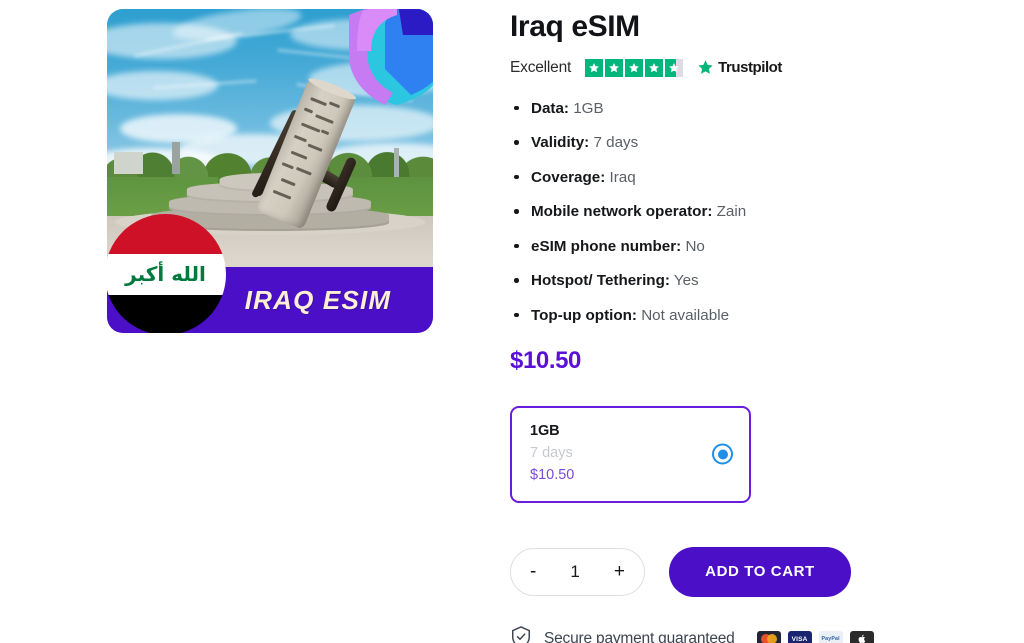 The image size is (1024, 643). Describe the element at coordinates (760, 142) in the screenshot. I see `spec-item-validity: Validity: 7 days` at that location.